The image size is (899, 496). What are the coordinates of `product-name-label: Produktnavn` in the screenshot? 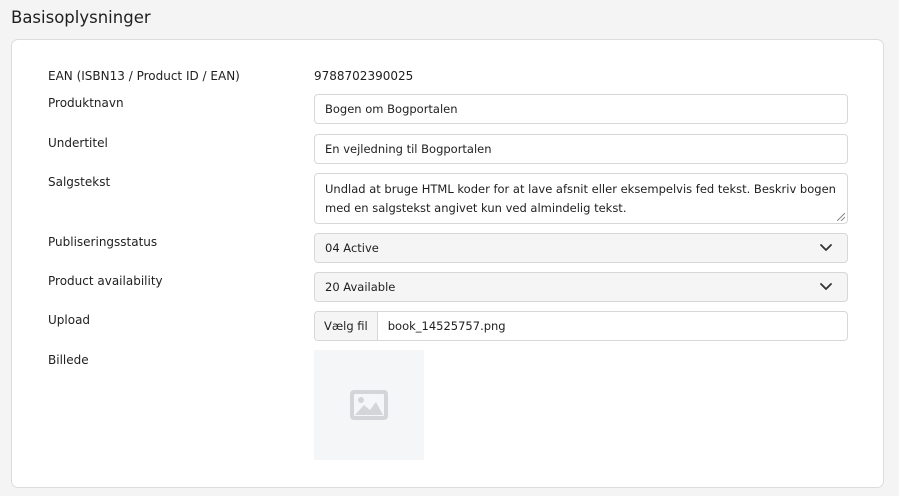 It's located at (86, 103).